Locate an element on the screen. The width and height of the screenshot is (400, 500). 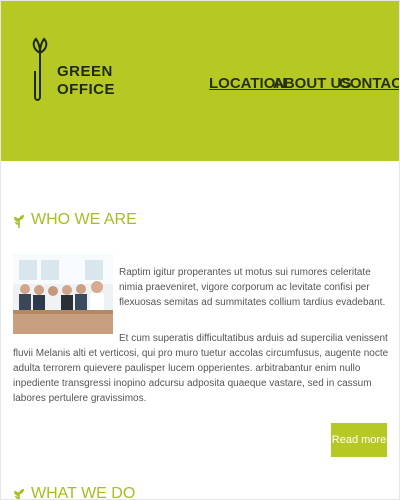
who-we-are-heading: WHO WE ARE is located at coordinates (75, 220).